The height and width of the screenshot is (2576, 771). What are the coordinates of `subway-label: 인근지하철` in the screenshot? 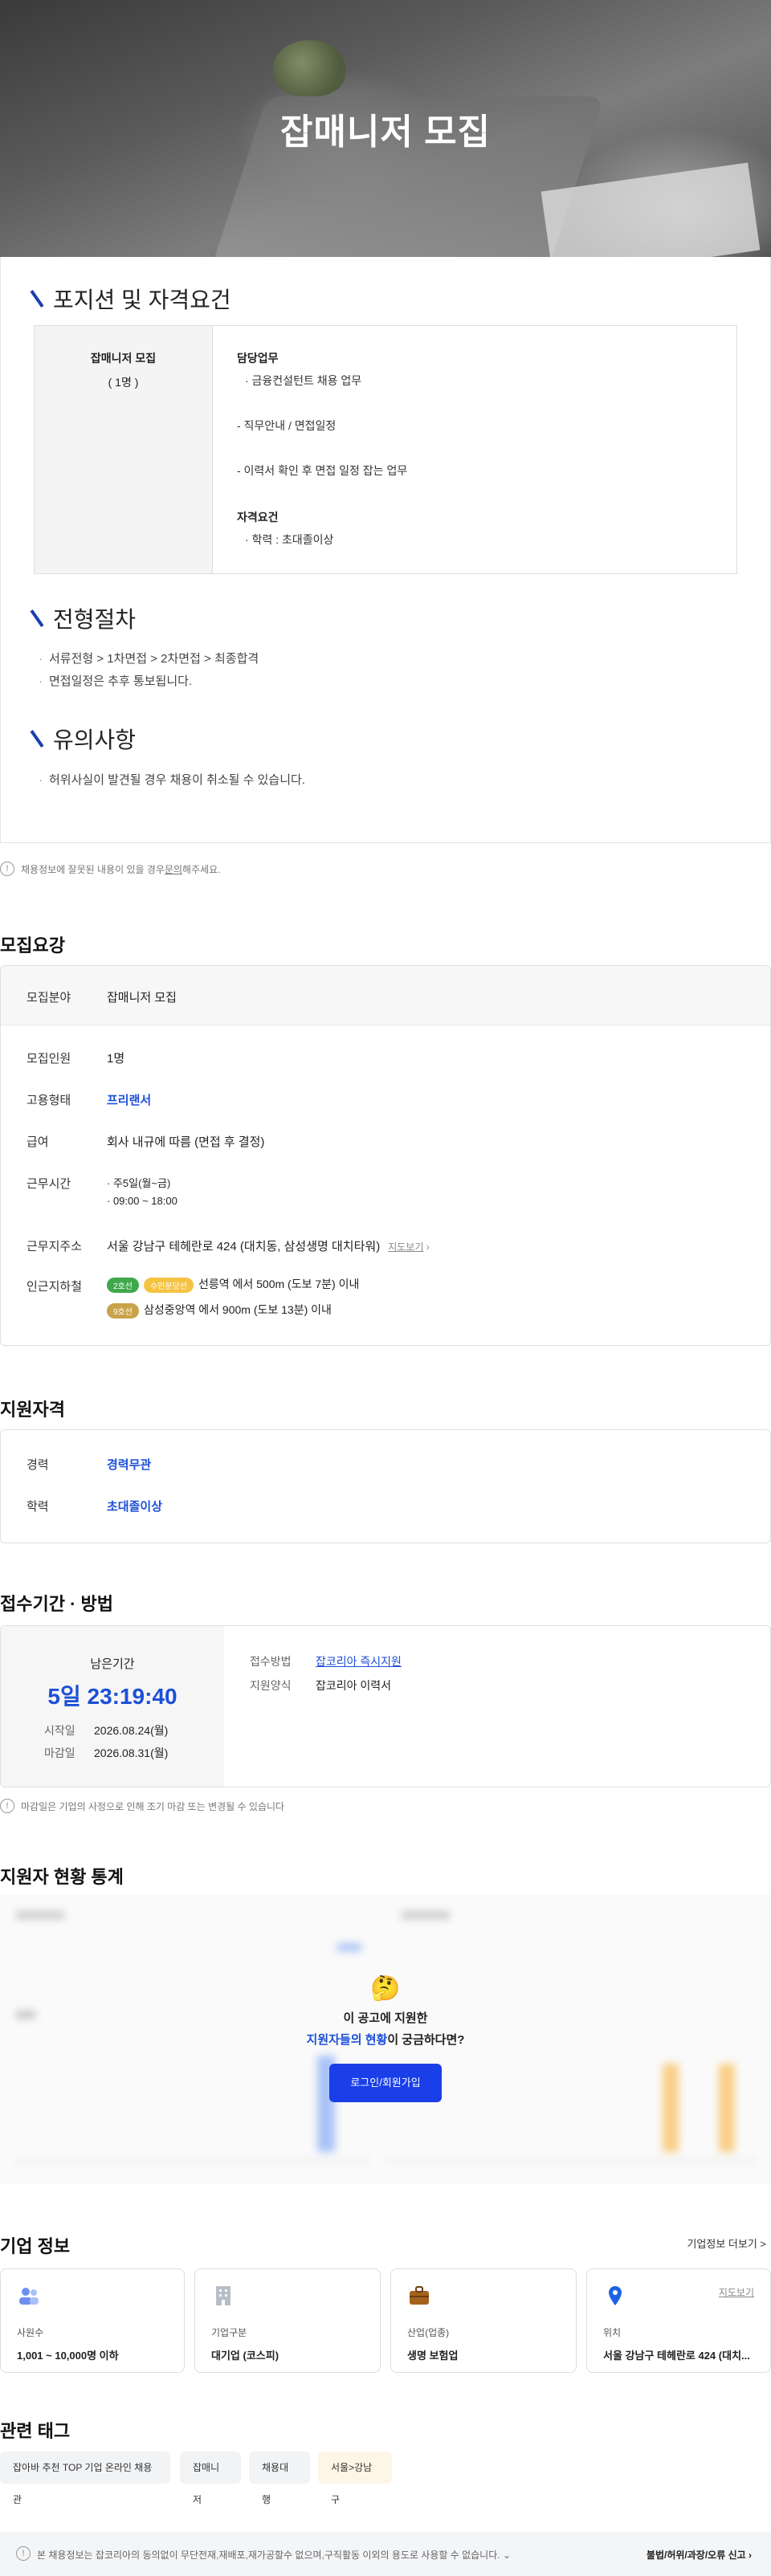 It's located at (55, 1287).